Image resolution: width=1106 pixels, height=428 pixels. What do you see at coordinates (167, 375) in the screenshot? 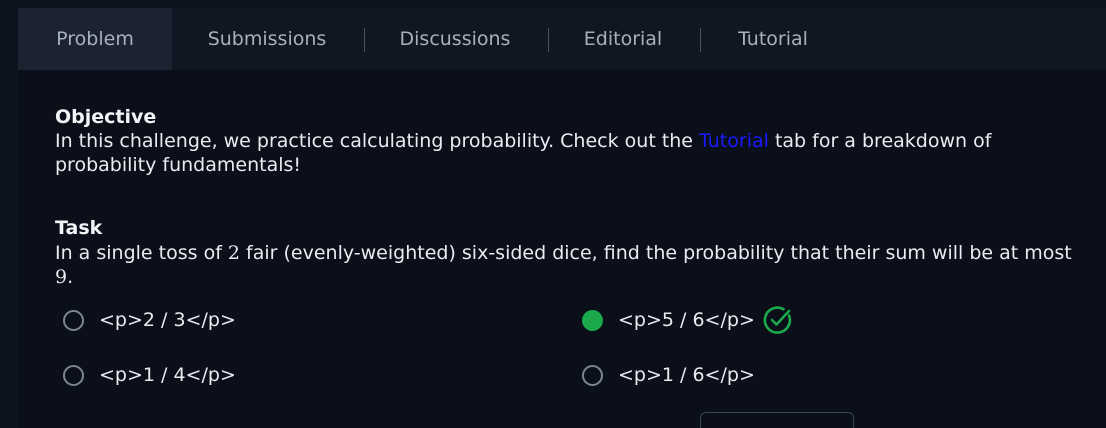
I see `option-label: <p>1 / 4</p>` at bounding box center [167, 375].